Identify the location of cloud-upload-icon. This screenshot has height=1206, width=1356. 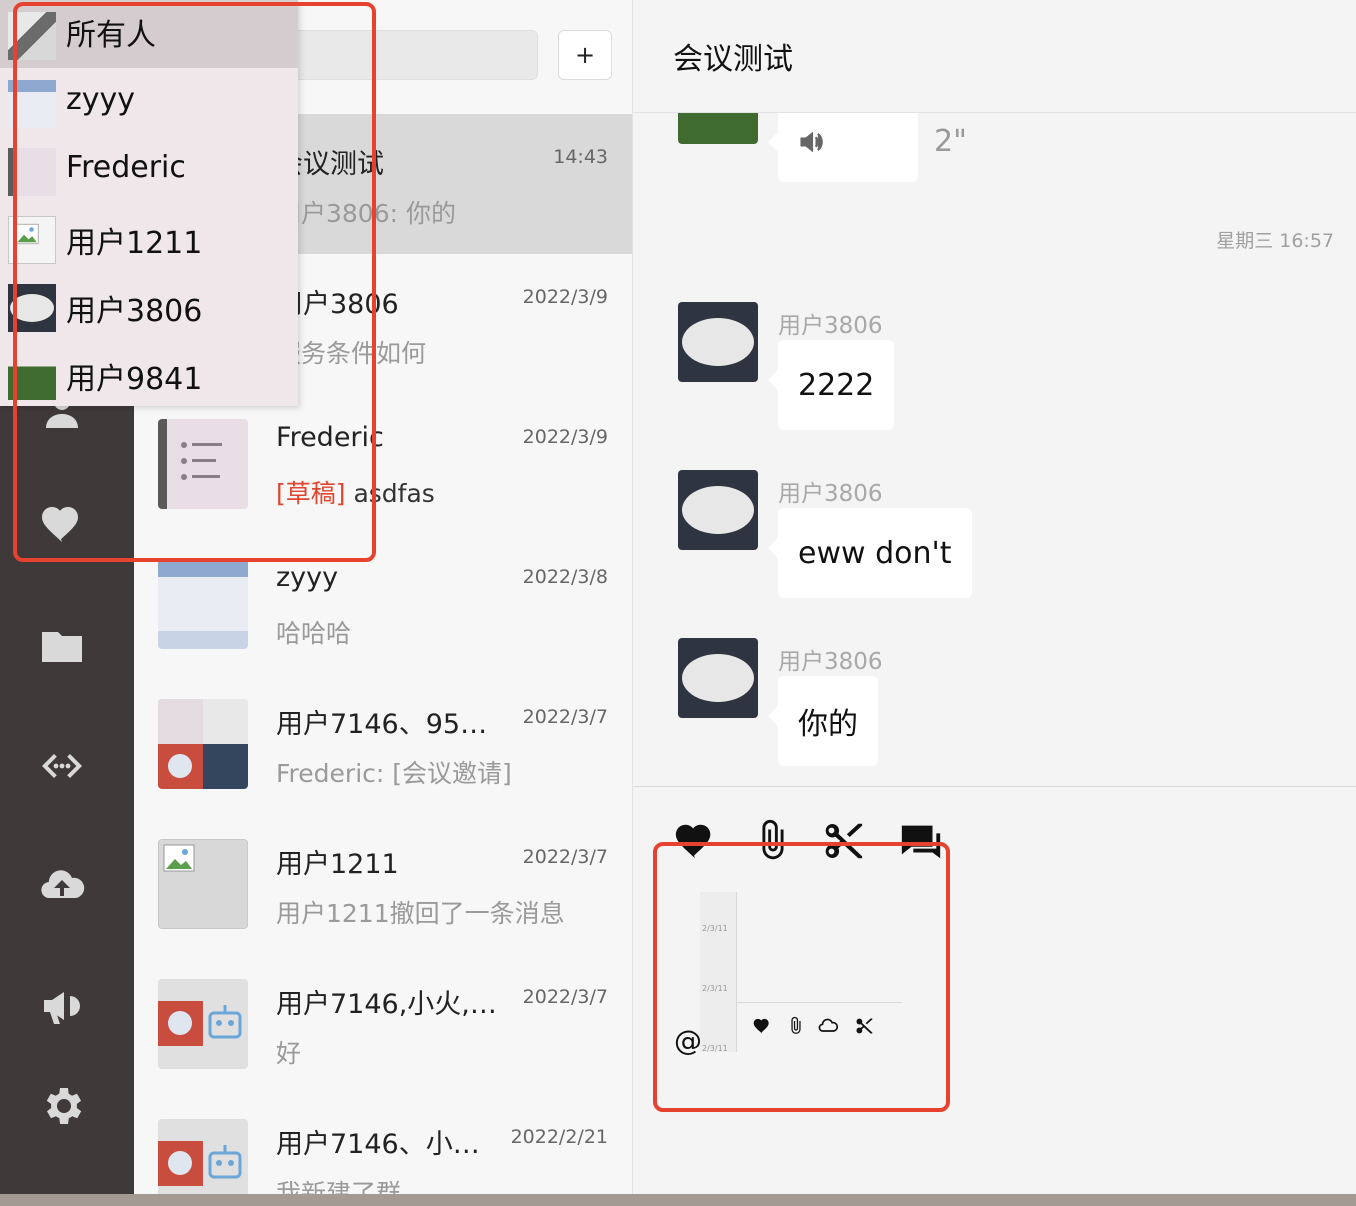
(62, 886).